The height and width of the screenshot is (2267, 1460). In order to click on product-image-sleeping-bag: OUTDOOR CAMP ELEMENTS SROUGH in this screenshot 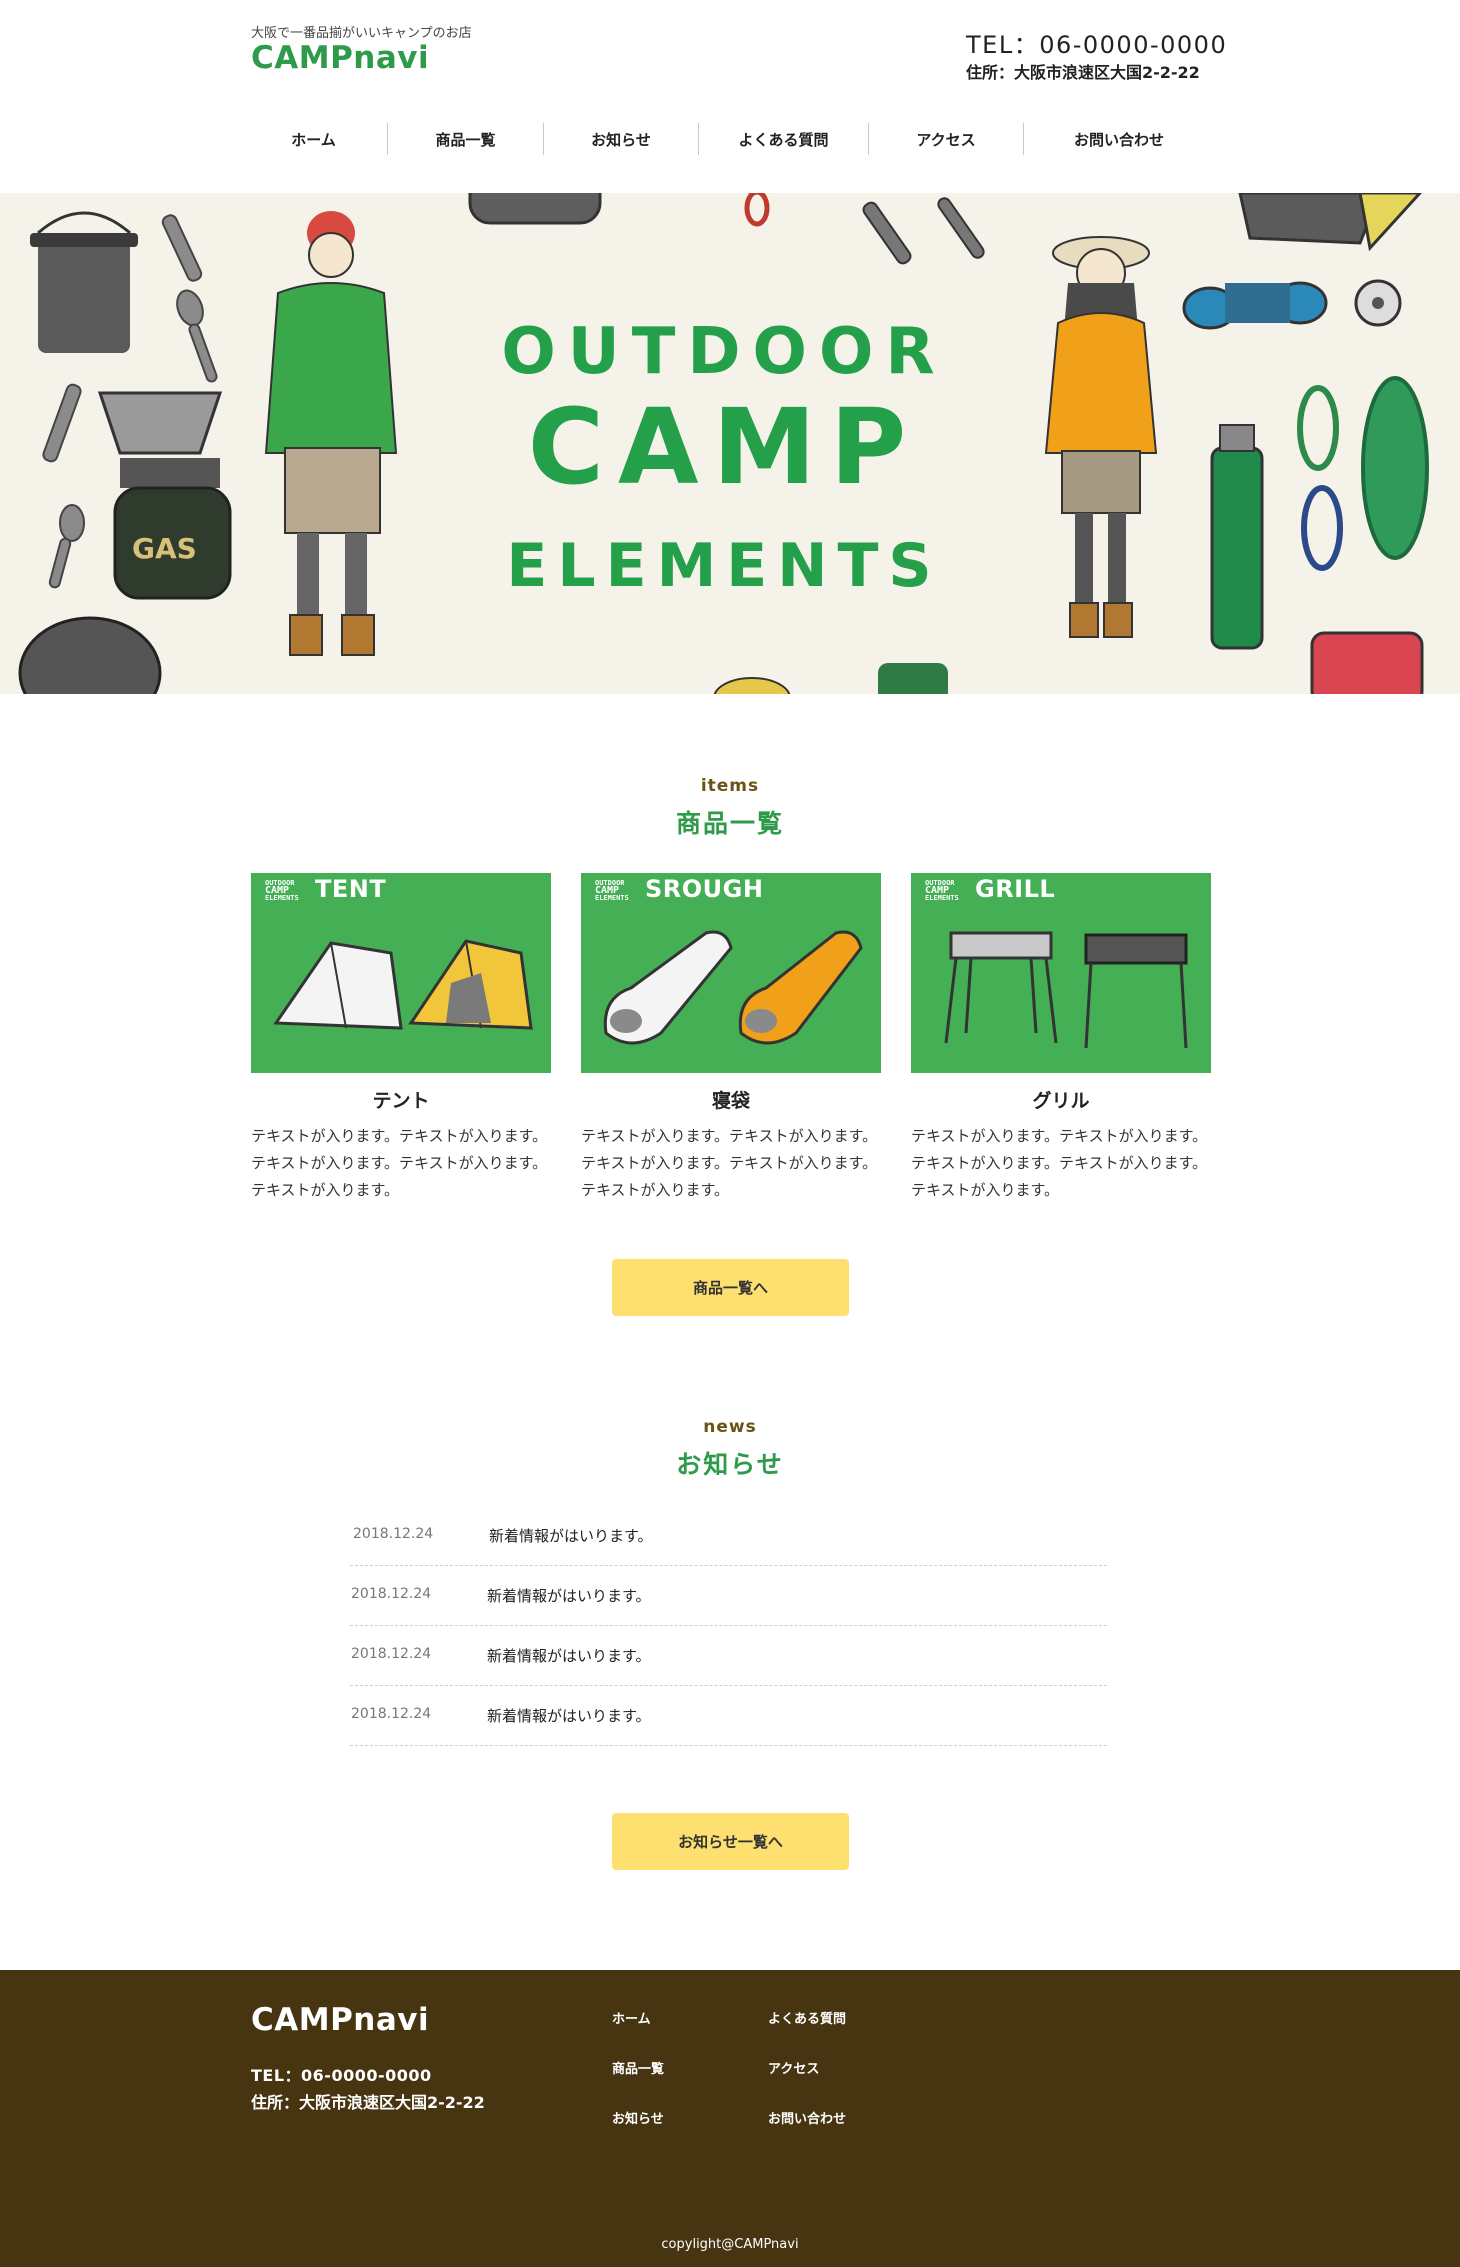, I will do `click(731, 973)`.